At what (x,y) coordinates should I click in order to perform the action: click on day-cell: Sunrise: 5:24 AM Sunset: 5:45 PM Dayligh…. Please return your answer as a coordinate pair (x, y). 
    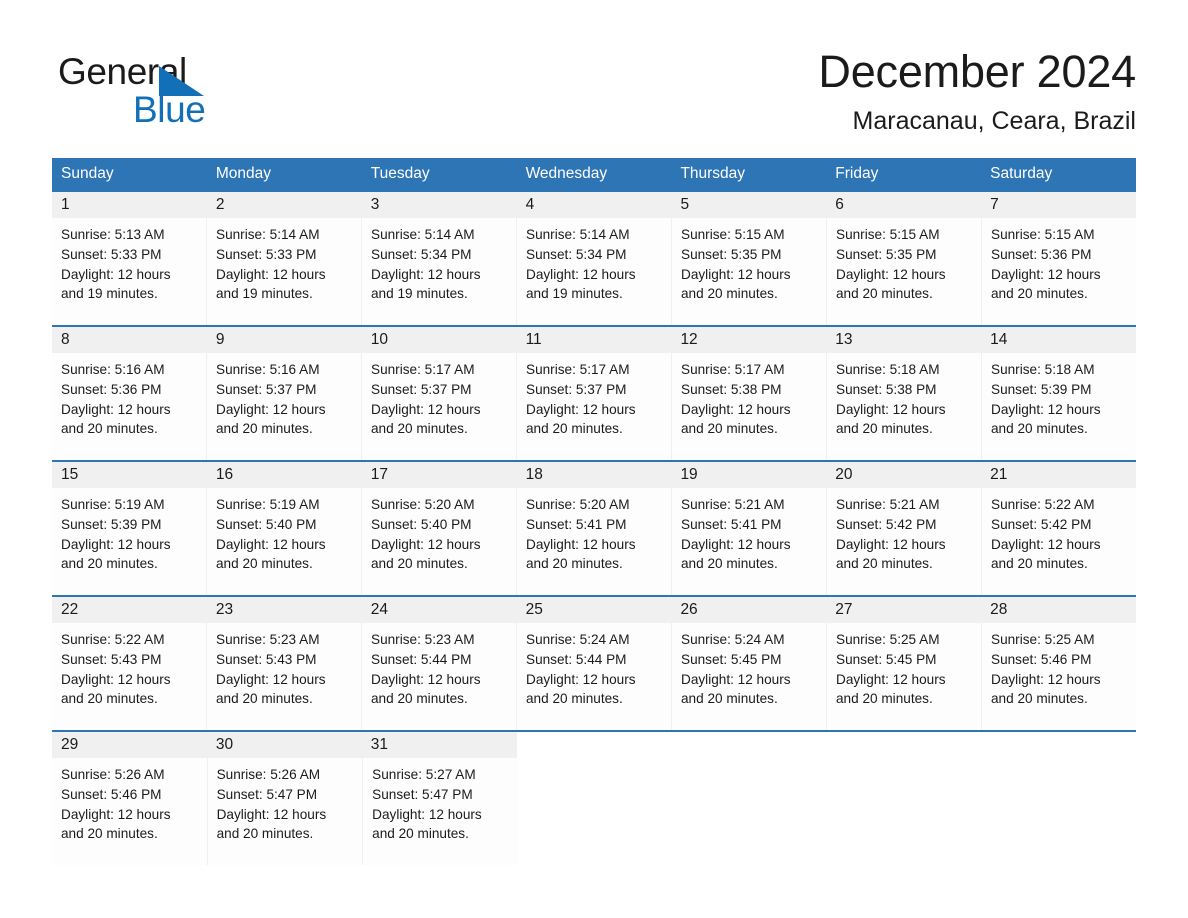
    Looking at the image, I should click on (748, 676).